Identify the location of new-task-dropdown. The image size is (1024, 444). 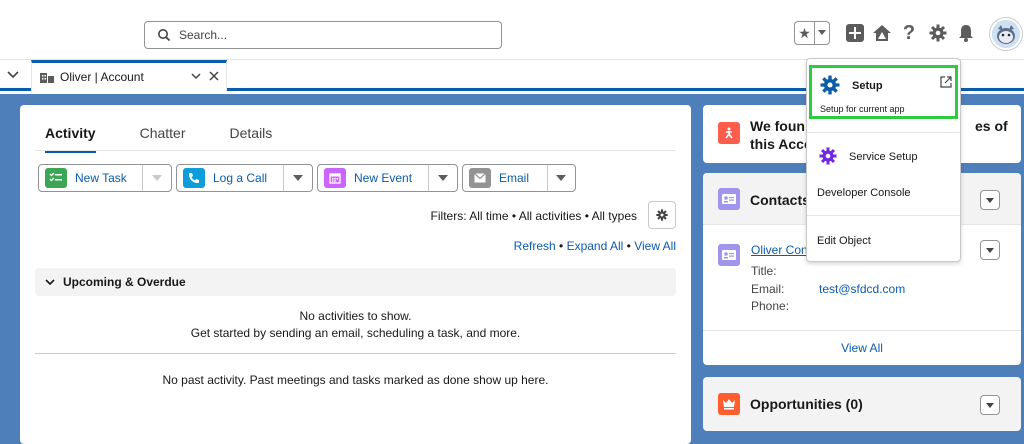
(157, 178).